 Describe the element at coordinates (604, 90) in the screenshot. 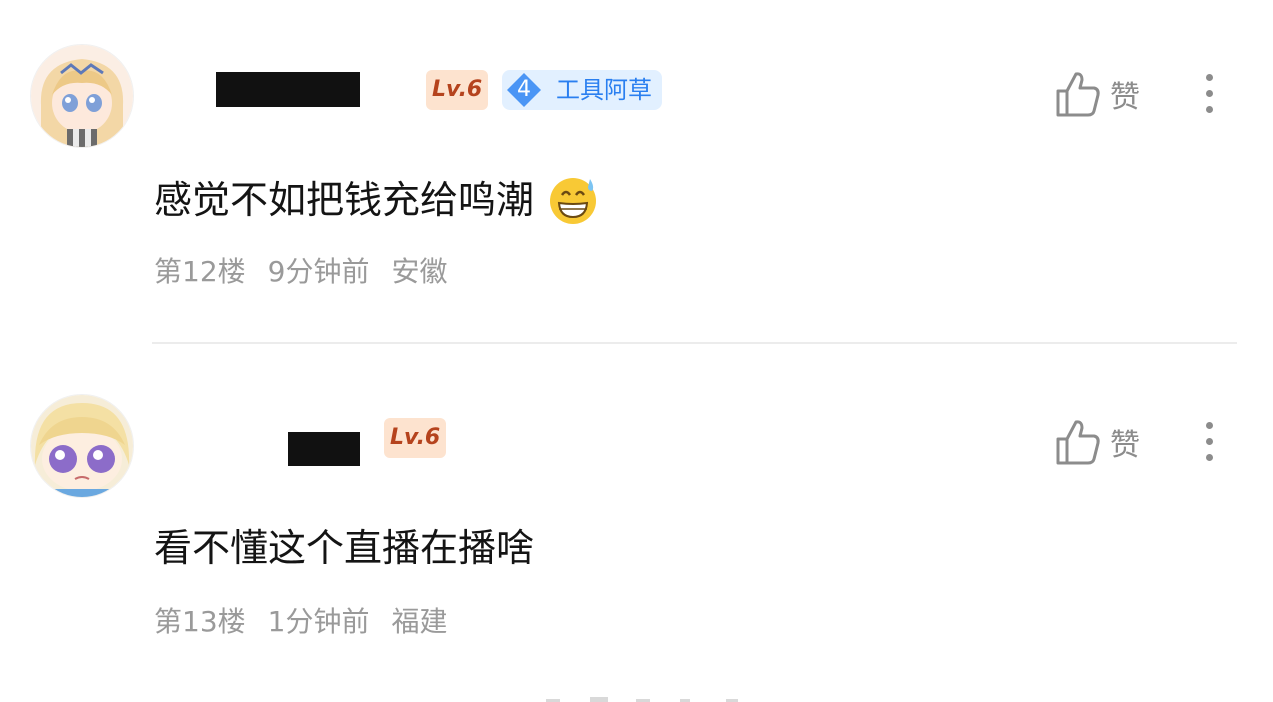

I see `role-badge-label: 工具阿草` at that location.